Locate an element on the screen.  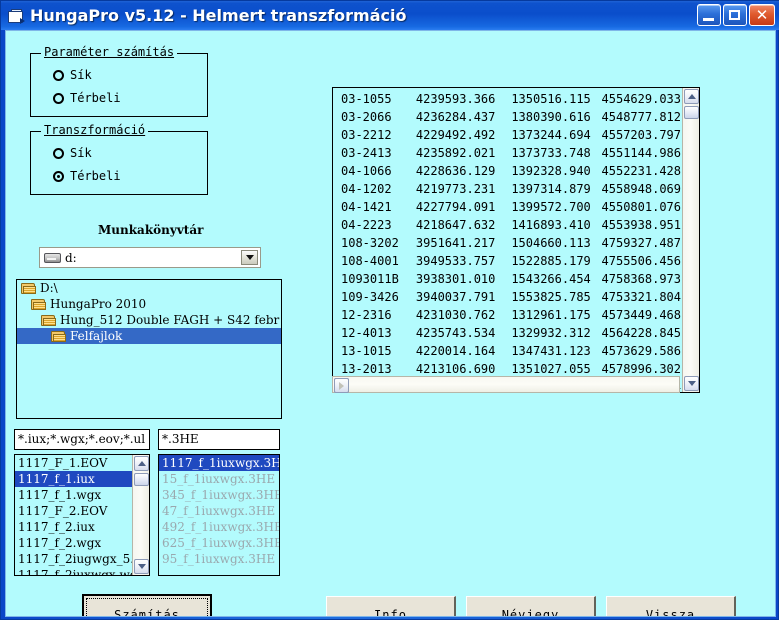
radio-transform-sik: Sík is located at coordinates (72, 153).